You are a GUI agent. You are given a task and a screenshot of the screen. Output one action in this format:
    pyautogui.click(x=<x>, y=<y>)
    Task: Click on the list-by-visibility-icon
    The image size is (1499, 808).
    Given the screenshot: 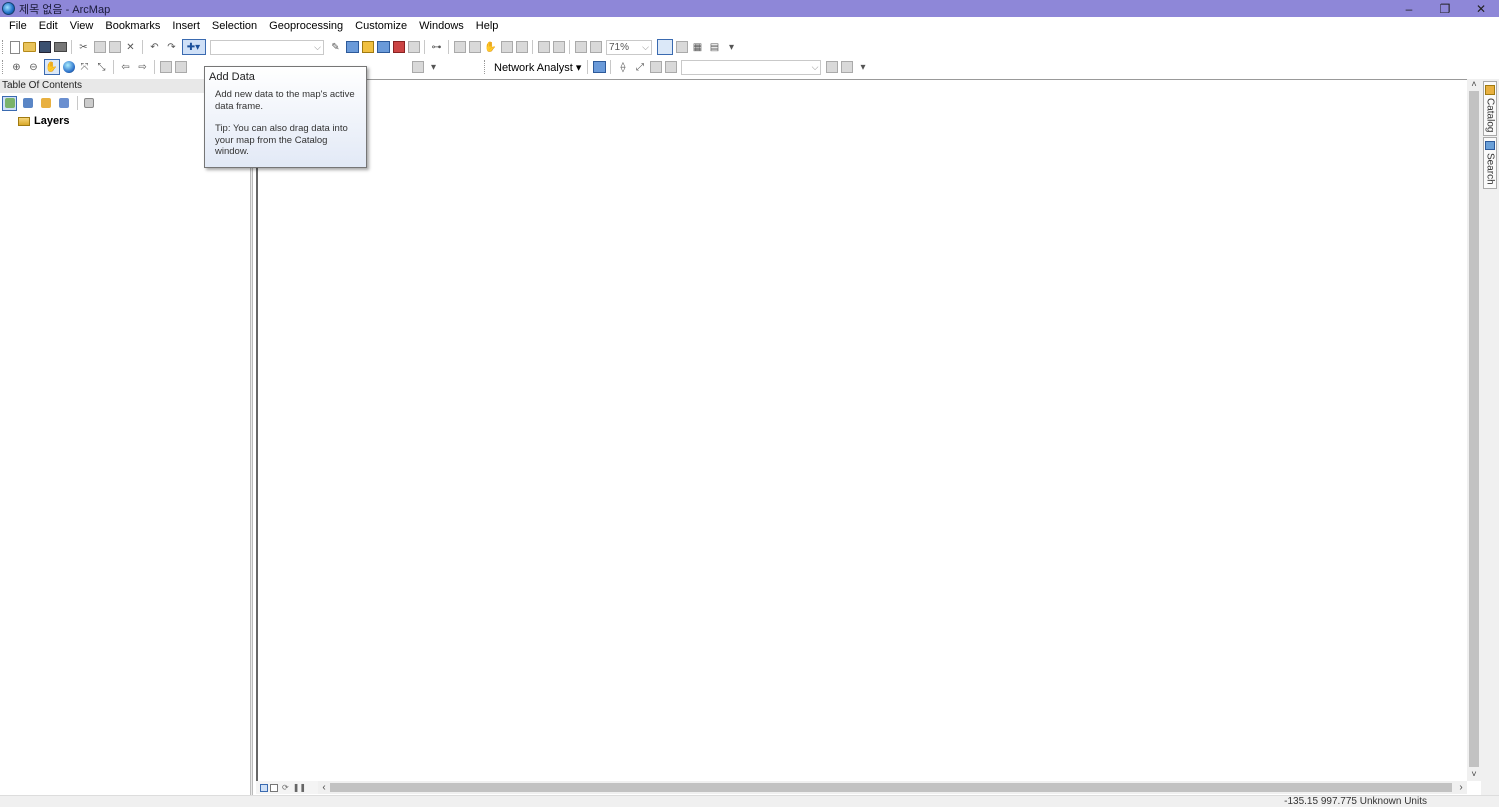 What is the action you would take?
    pyautogui.click(x=45, y=103)
    